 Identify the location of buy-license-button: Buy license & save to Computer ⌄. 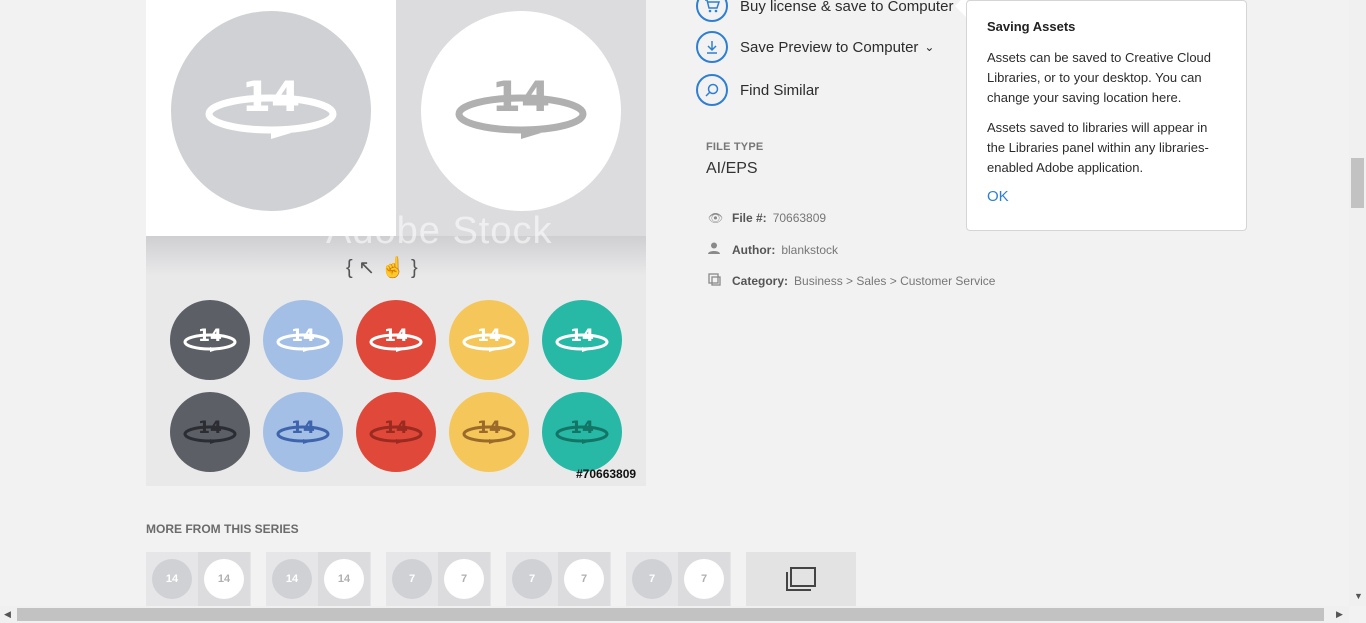
(833, 12).